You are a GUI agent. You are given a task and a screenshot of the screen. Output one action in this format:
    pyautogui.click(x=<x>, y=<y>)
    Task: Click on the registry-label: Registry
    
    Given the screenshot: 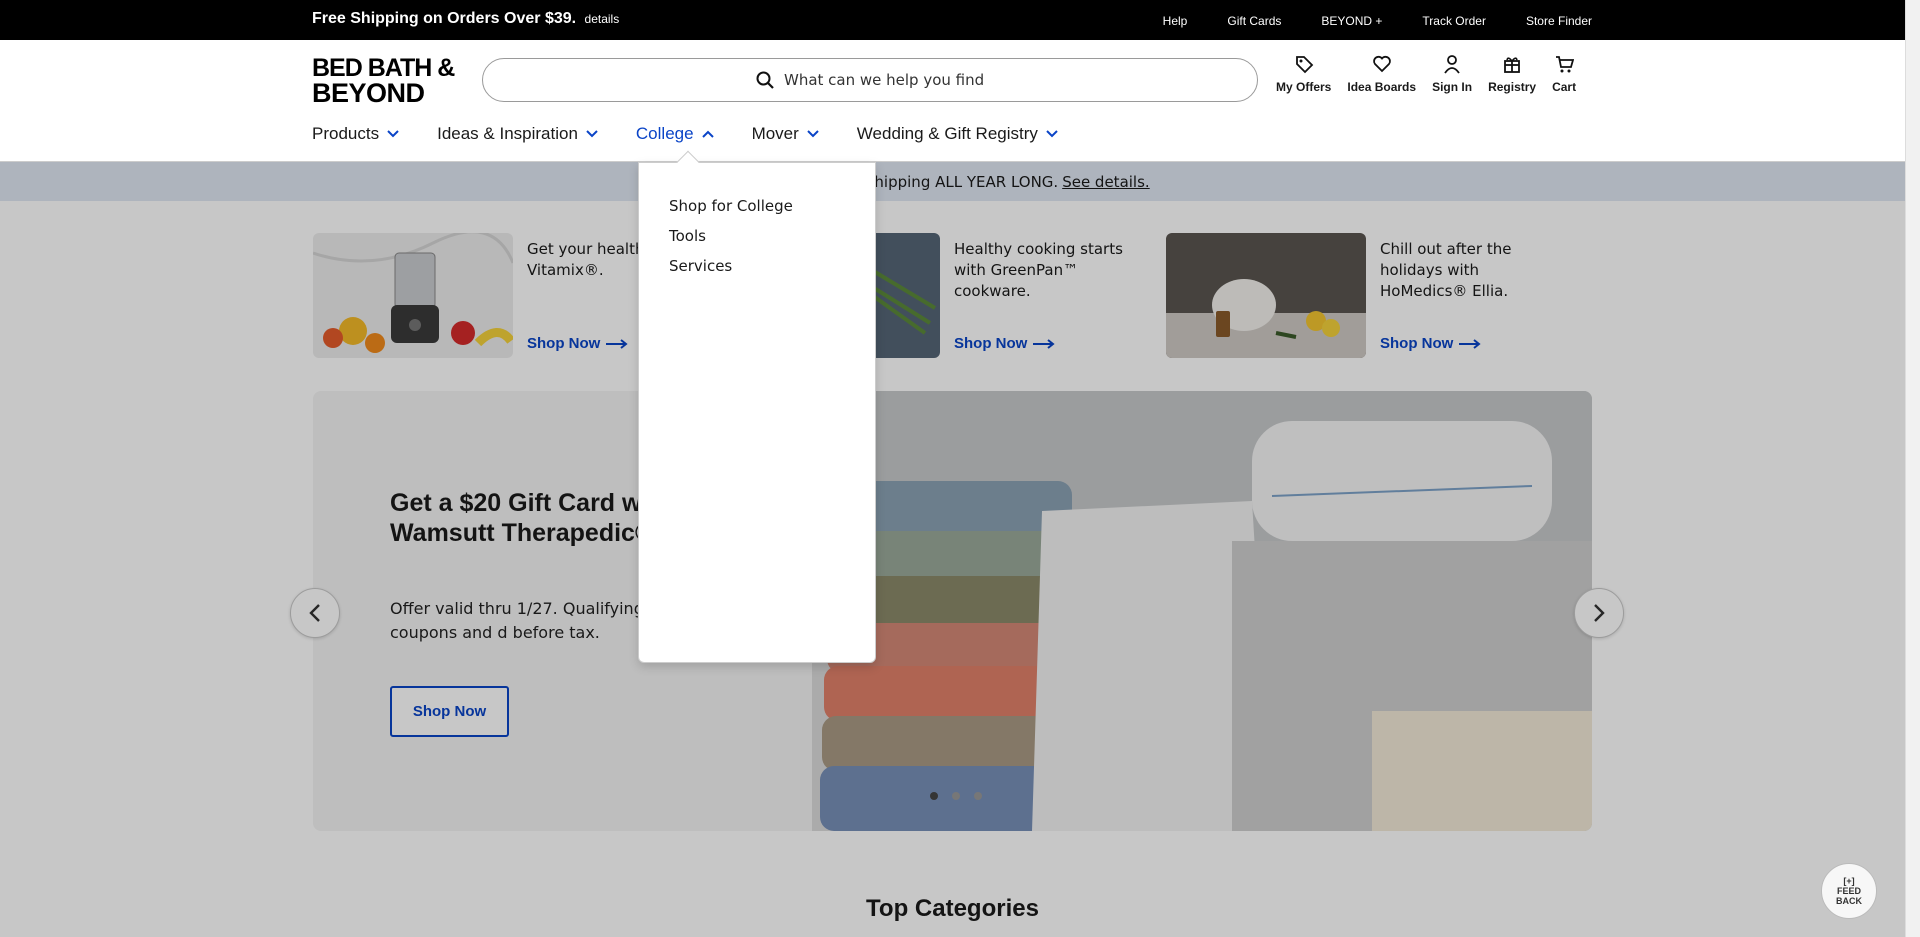 What is the action you would take?
    pyautogui.click(x=1512, y=87)
    